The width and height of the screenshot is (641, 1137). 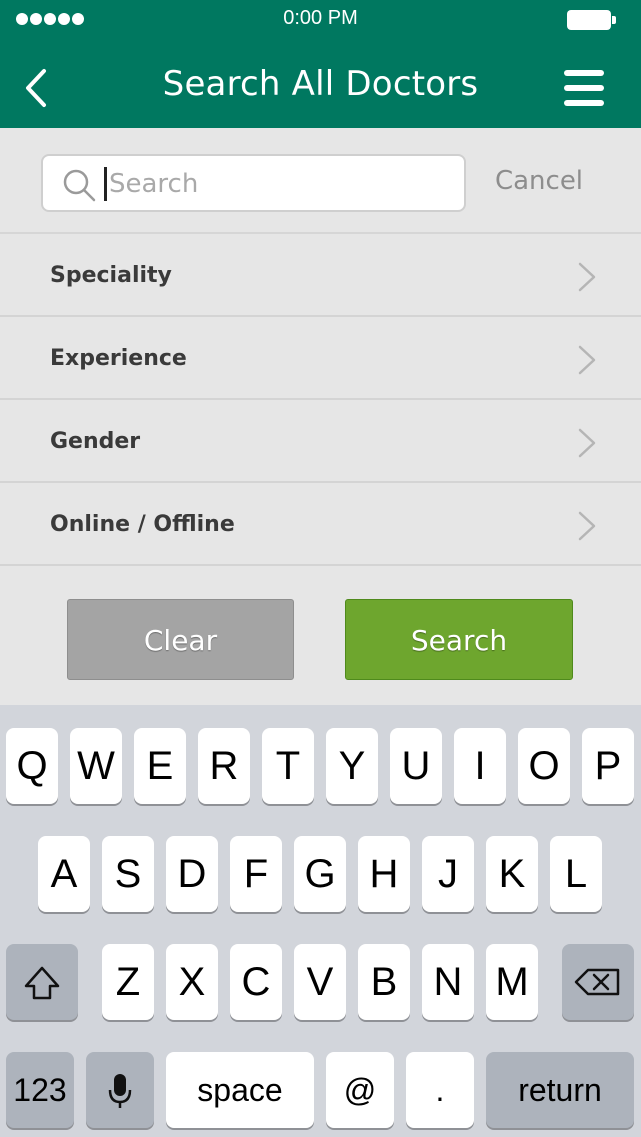 I want to click on dictation-key, so click(x=120, y=1090).